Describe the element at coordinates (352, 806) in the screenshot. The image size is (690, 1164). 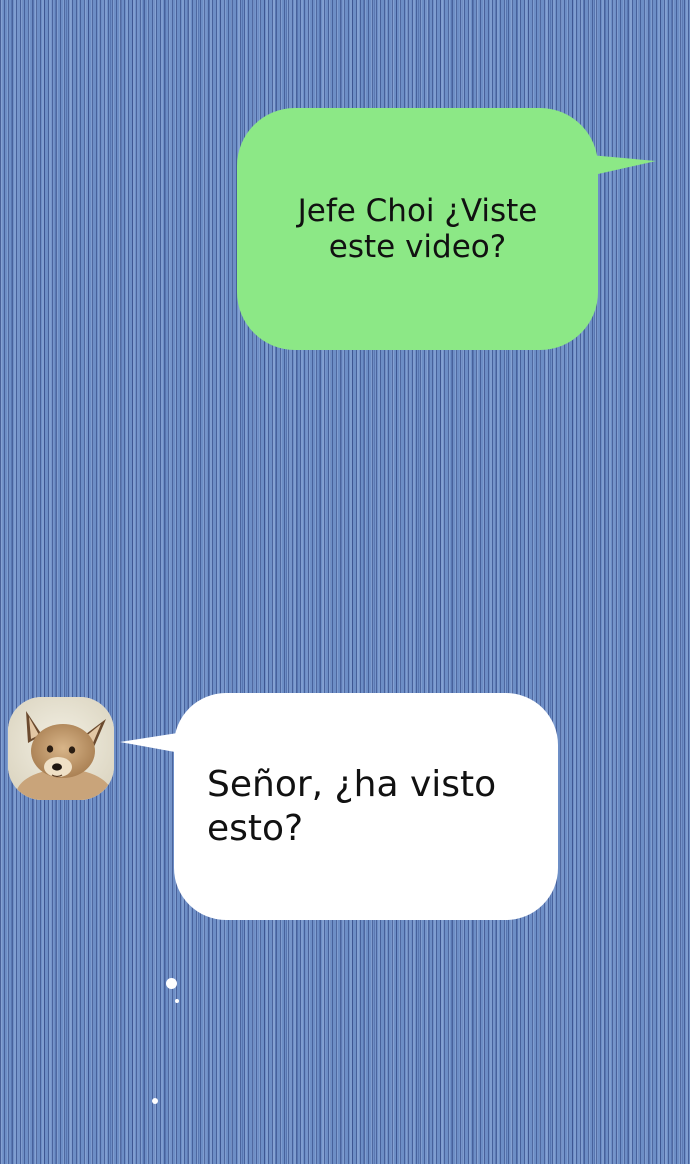
I see `received-message-text: Señor, ¿ha visto esto?` at that location.